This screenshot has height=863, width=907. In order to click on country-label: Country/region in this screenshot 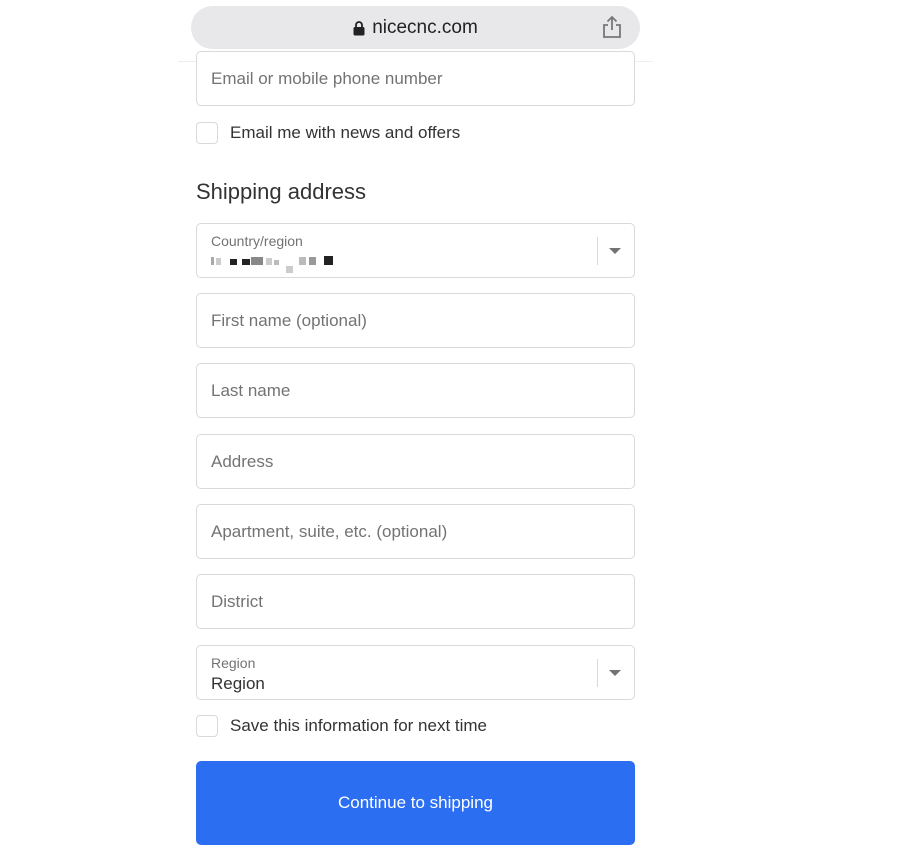, I will do `click(257, 241)`.